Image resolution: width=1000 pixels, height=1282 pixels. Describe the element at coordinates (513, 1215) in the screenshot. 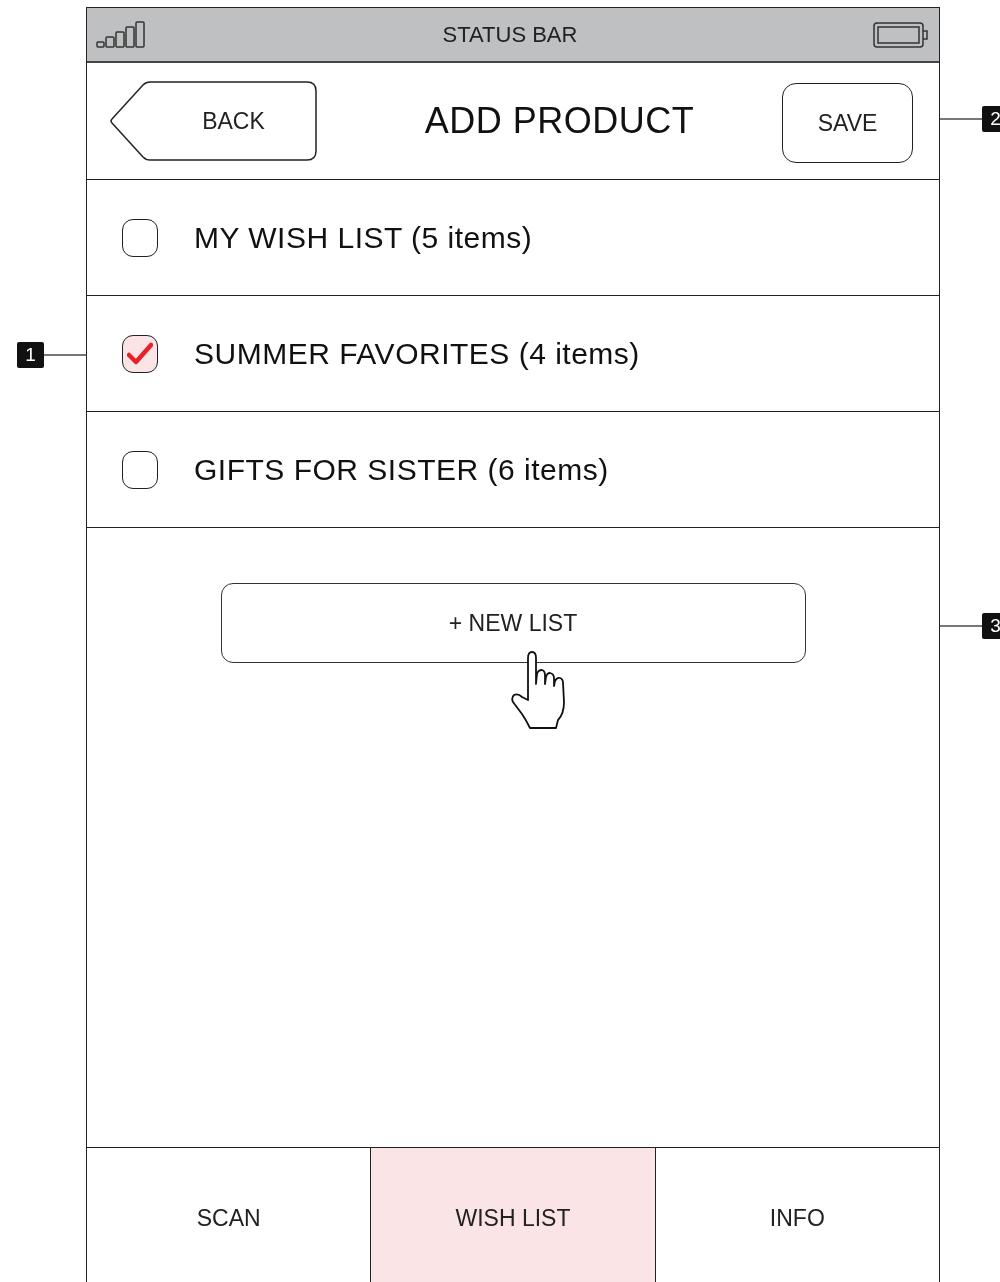

I see `tab: WISH LIST` at that location.